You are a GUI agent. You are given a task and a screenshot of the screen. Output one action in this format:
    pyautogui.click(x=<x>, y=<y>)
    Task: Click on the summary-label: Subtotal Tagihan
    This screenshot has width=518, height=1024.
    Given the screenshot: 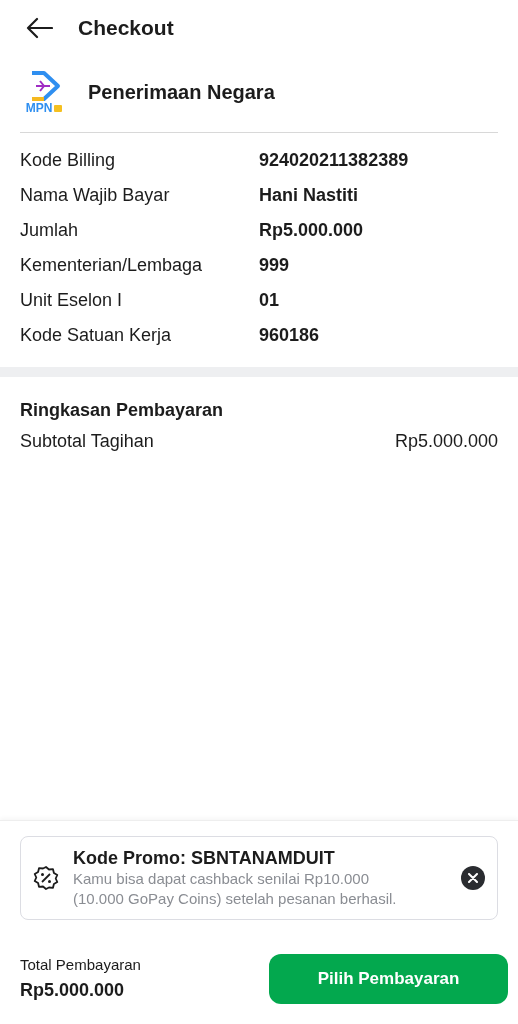 What is the action you would take?
    pyautogui.click(x=87, y=441)
    